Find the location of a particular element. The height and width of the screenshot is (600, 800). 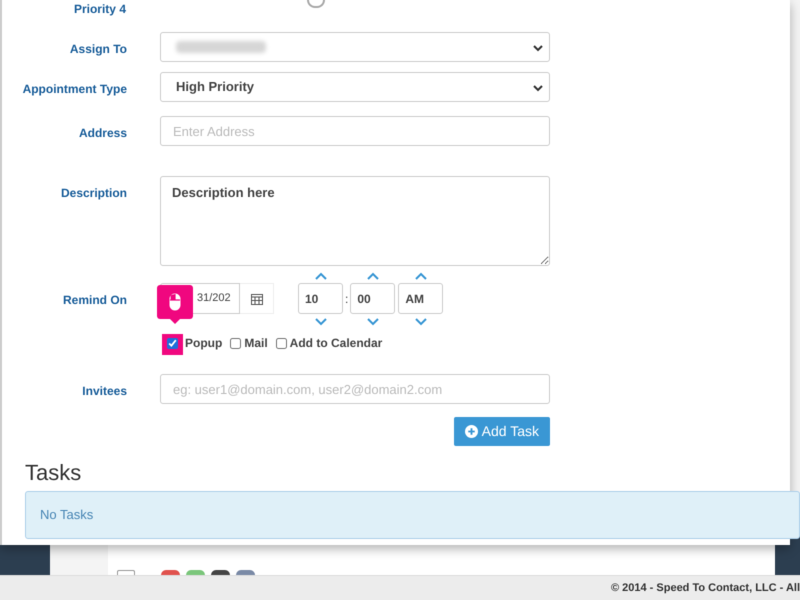

footer-text: © 2014 - Speed To Contact, LLC - All is located at coordinates (705, 588).